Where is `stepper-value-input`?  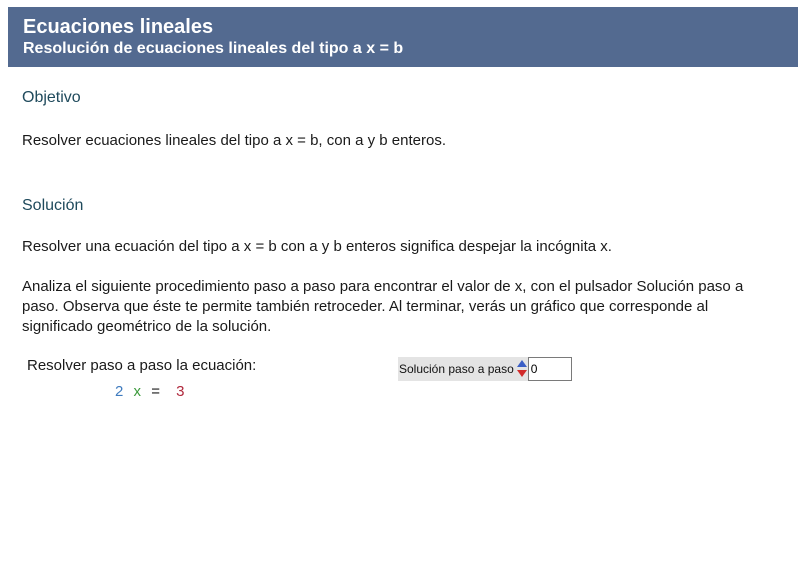 stepper-value-input is located at coordinates (549, 369).